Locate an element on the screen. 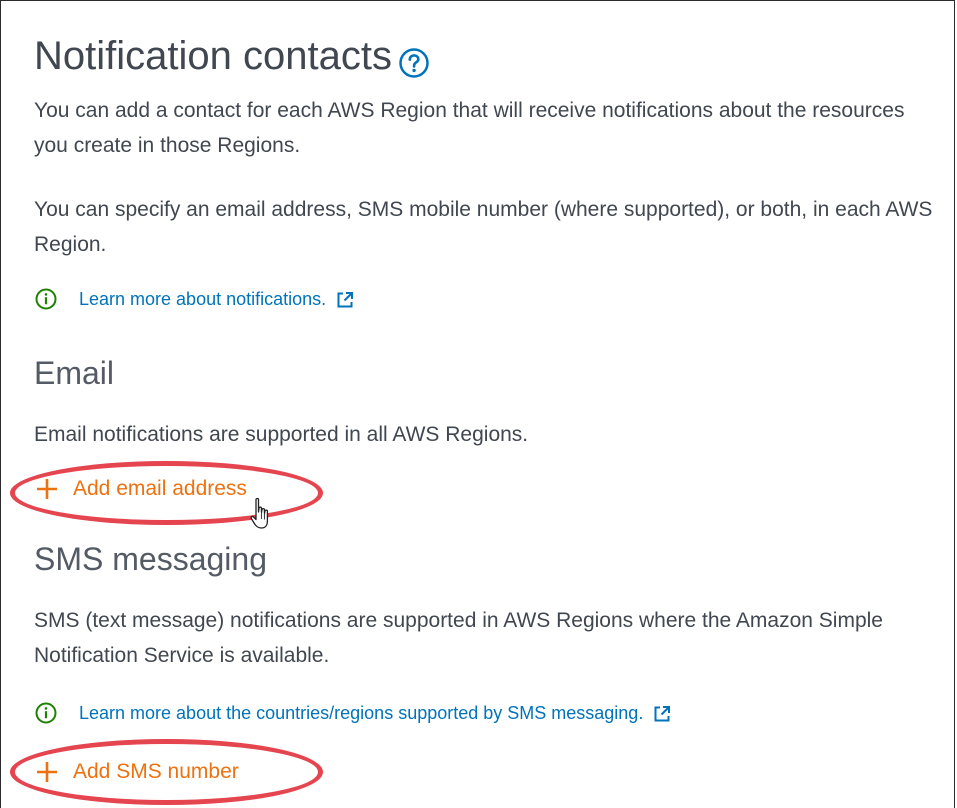  page-title-text: Notification contacts is located at coordinates (213, 56).